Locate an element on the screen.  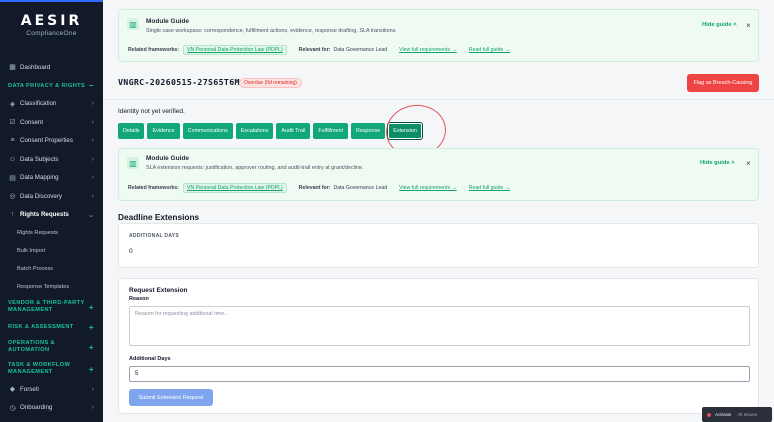
sidebar-section-label: DATA PRIVACY & RIGHTS is located at coordinates (47, 85).